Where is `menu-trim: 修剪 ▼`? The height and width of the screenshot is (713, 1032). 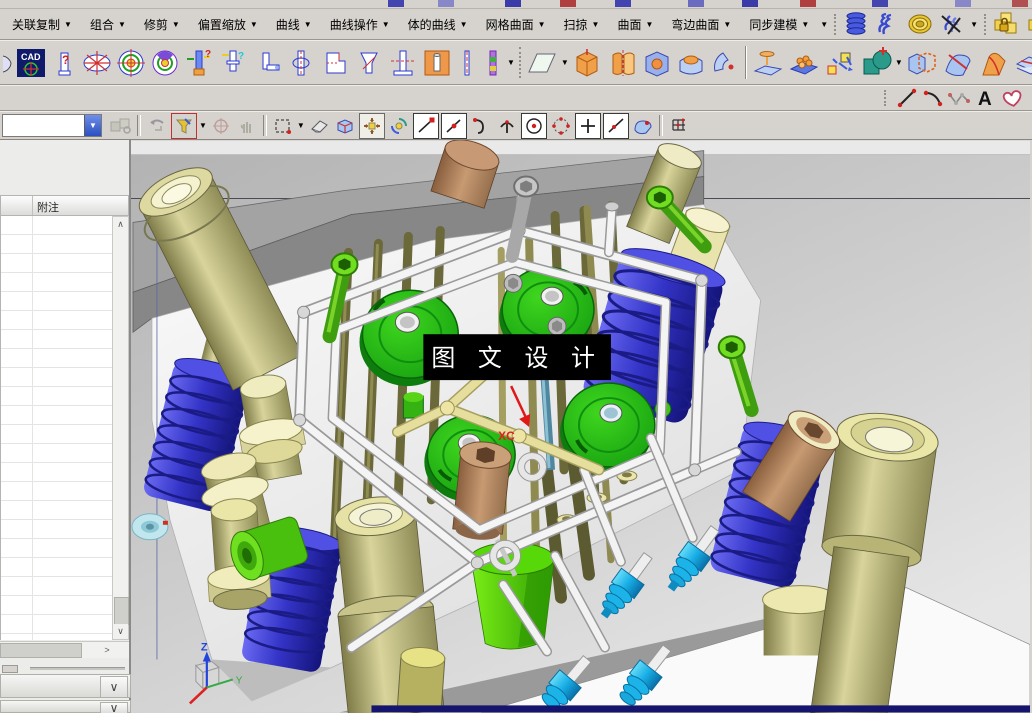 menu-trim: 修剪 ▼ is located at coordinates (162, 24).